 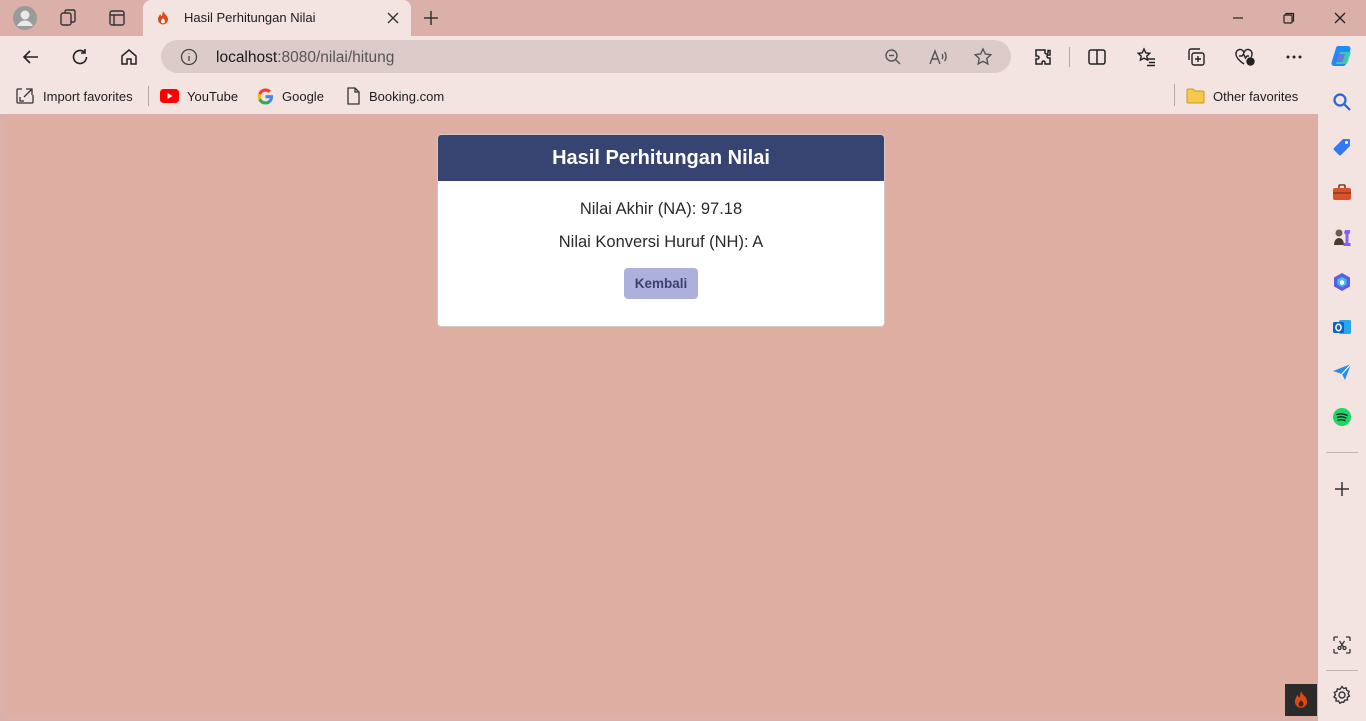 What do you see at coordinates (1146, 57) in the screenshot?
I see `favorites-list-icon` at bounding box center [1146, 57].